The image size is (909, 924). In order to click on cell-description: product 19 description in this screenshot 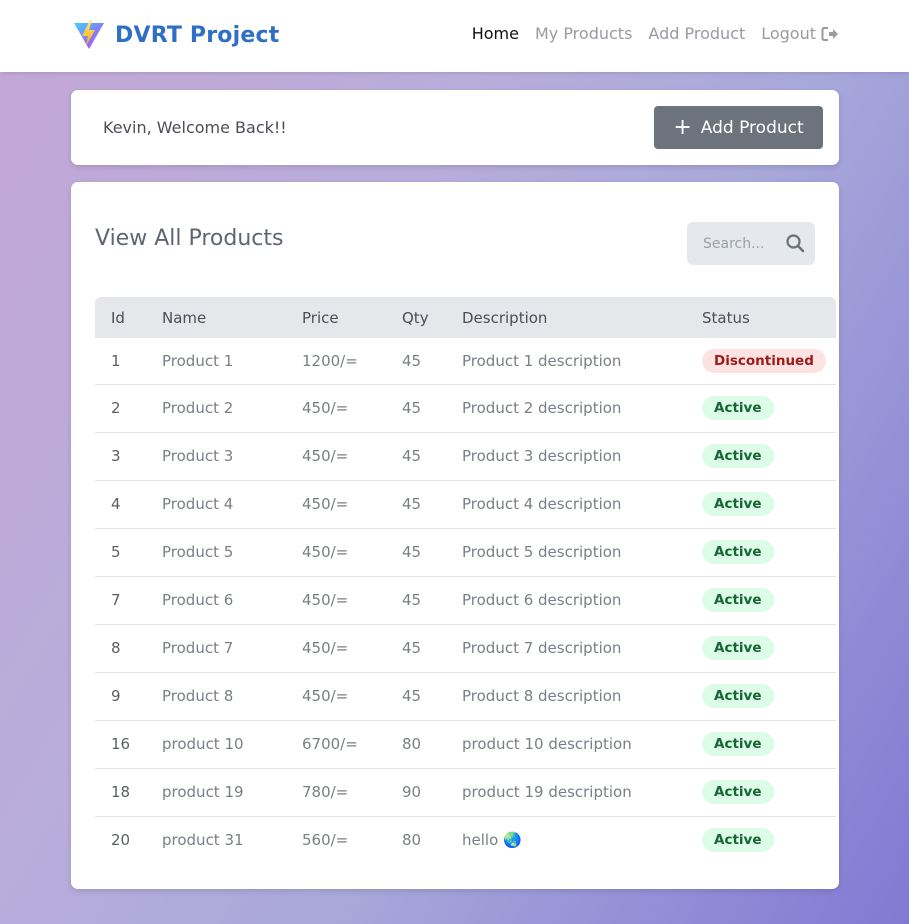, I will do `click(547, 792)`.